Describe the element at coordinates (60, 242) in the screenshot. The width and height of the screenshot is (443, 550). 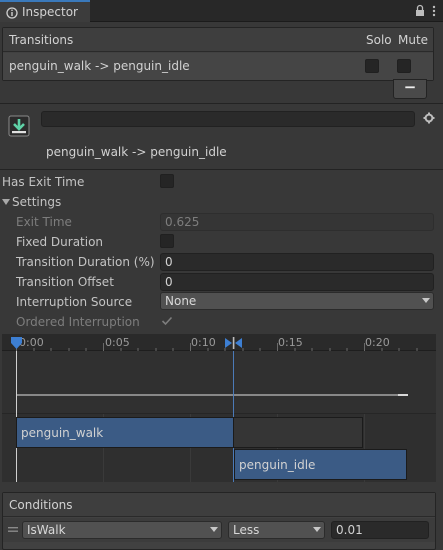
I see `fixed-duration-label: Fixed Duration` at that location.